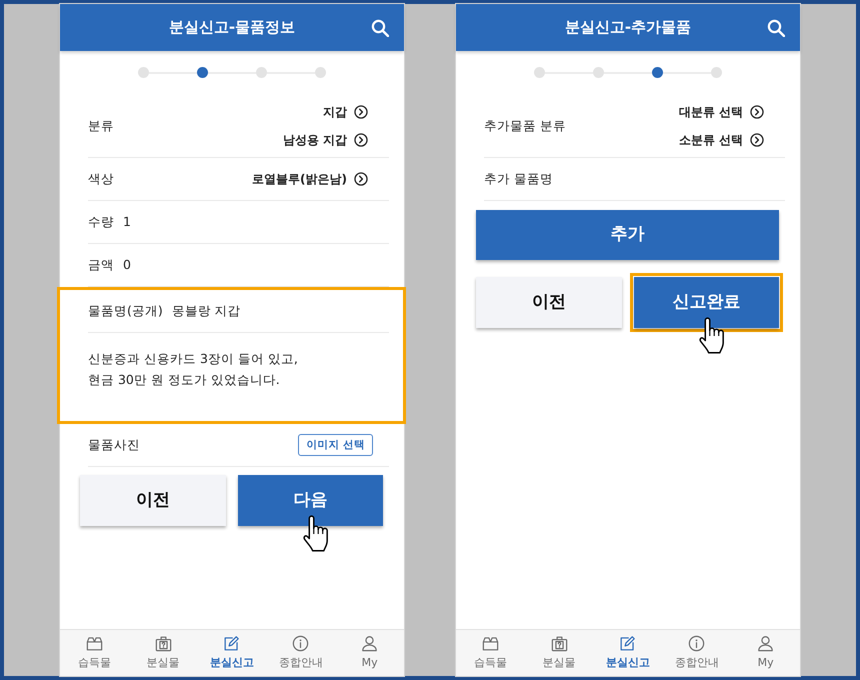  What do you see at coordinates (101, 179) in the screenshot?
I see `field-label: 색상` at bounding box center [101, 179].